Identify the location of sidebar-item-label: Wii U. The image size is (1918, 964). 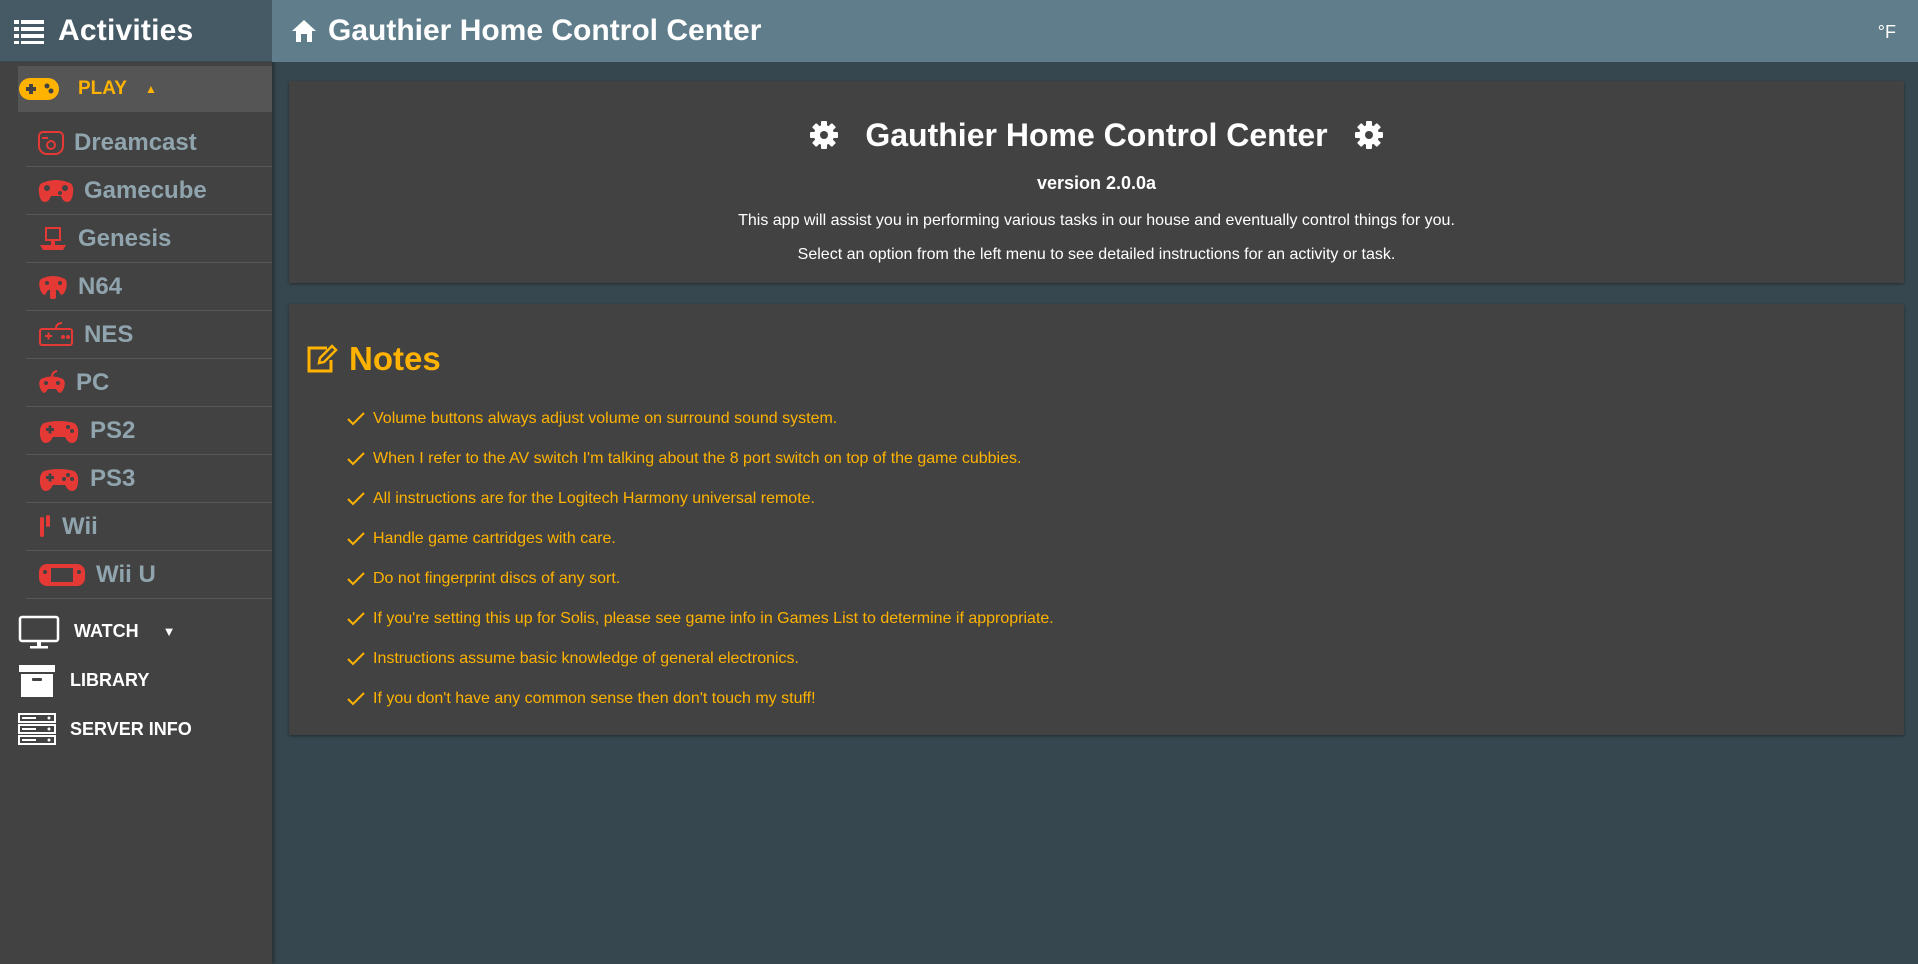
(126, 574).